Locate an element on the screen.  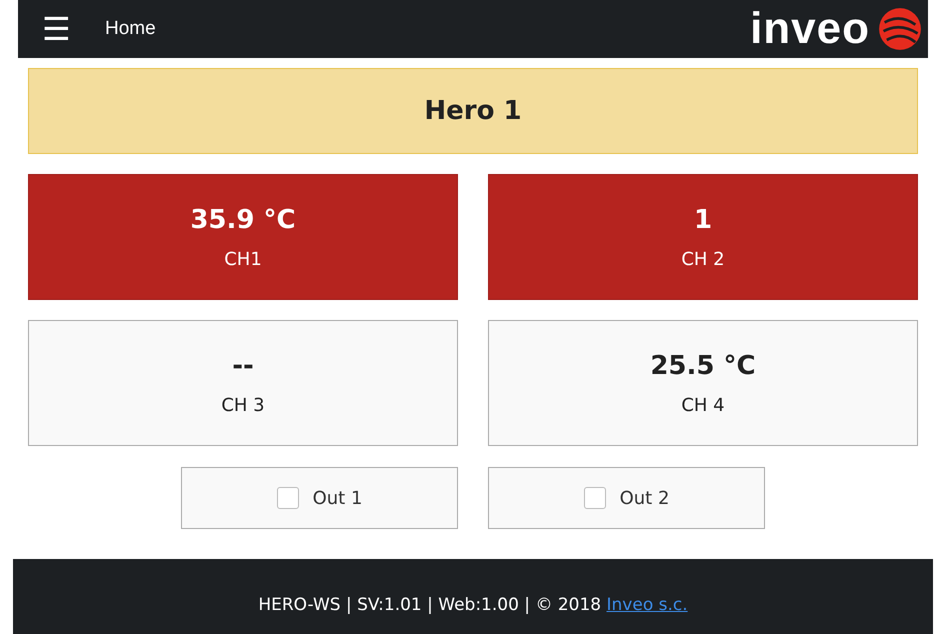
logo-text: inveo is located at coordinates (810, 29).